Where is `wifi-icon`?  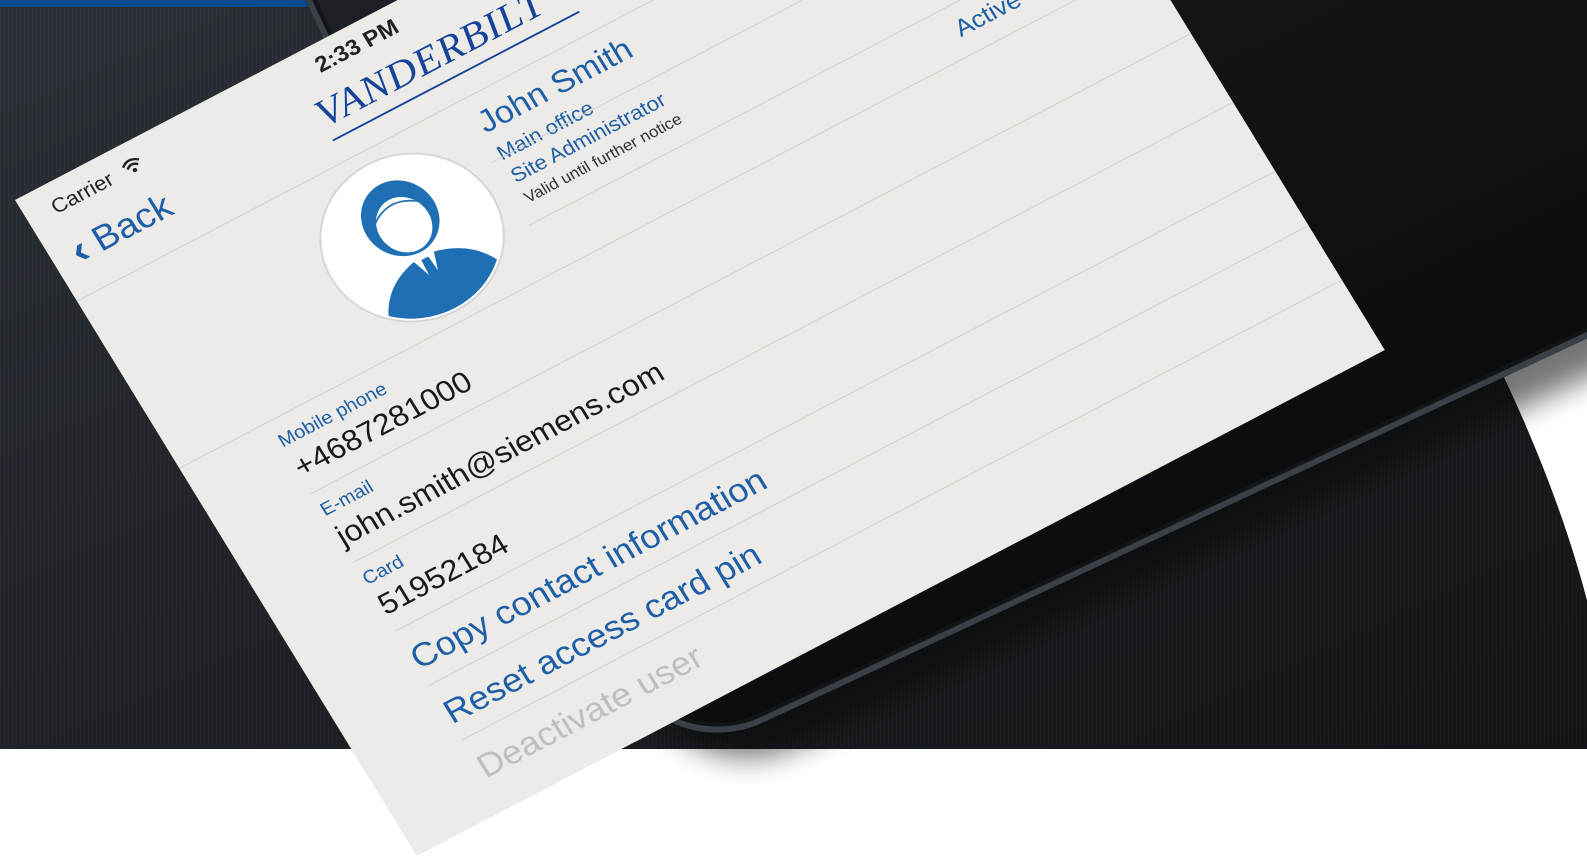
wifi-icon is located at coordinates (130, 165).